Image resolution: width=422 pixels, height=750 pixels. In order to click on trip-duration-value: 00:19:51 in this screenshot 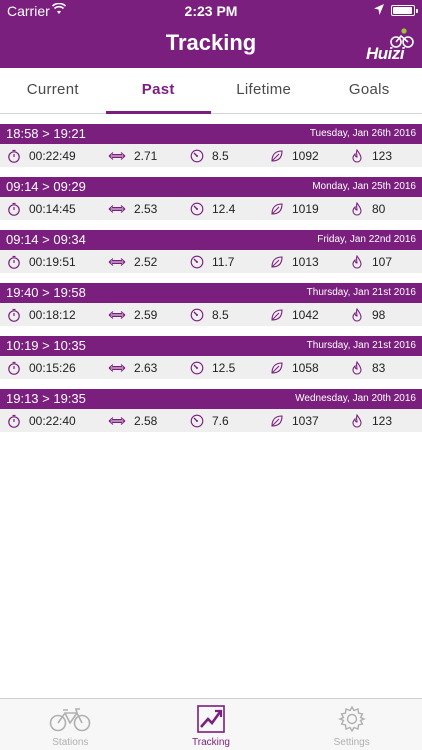, I will do `click(52, 261)`.